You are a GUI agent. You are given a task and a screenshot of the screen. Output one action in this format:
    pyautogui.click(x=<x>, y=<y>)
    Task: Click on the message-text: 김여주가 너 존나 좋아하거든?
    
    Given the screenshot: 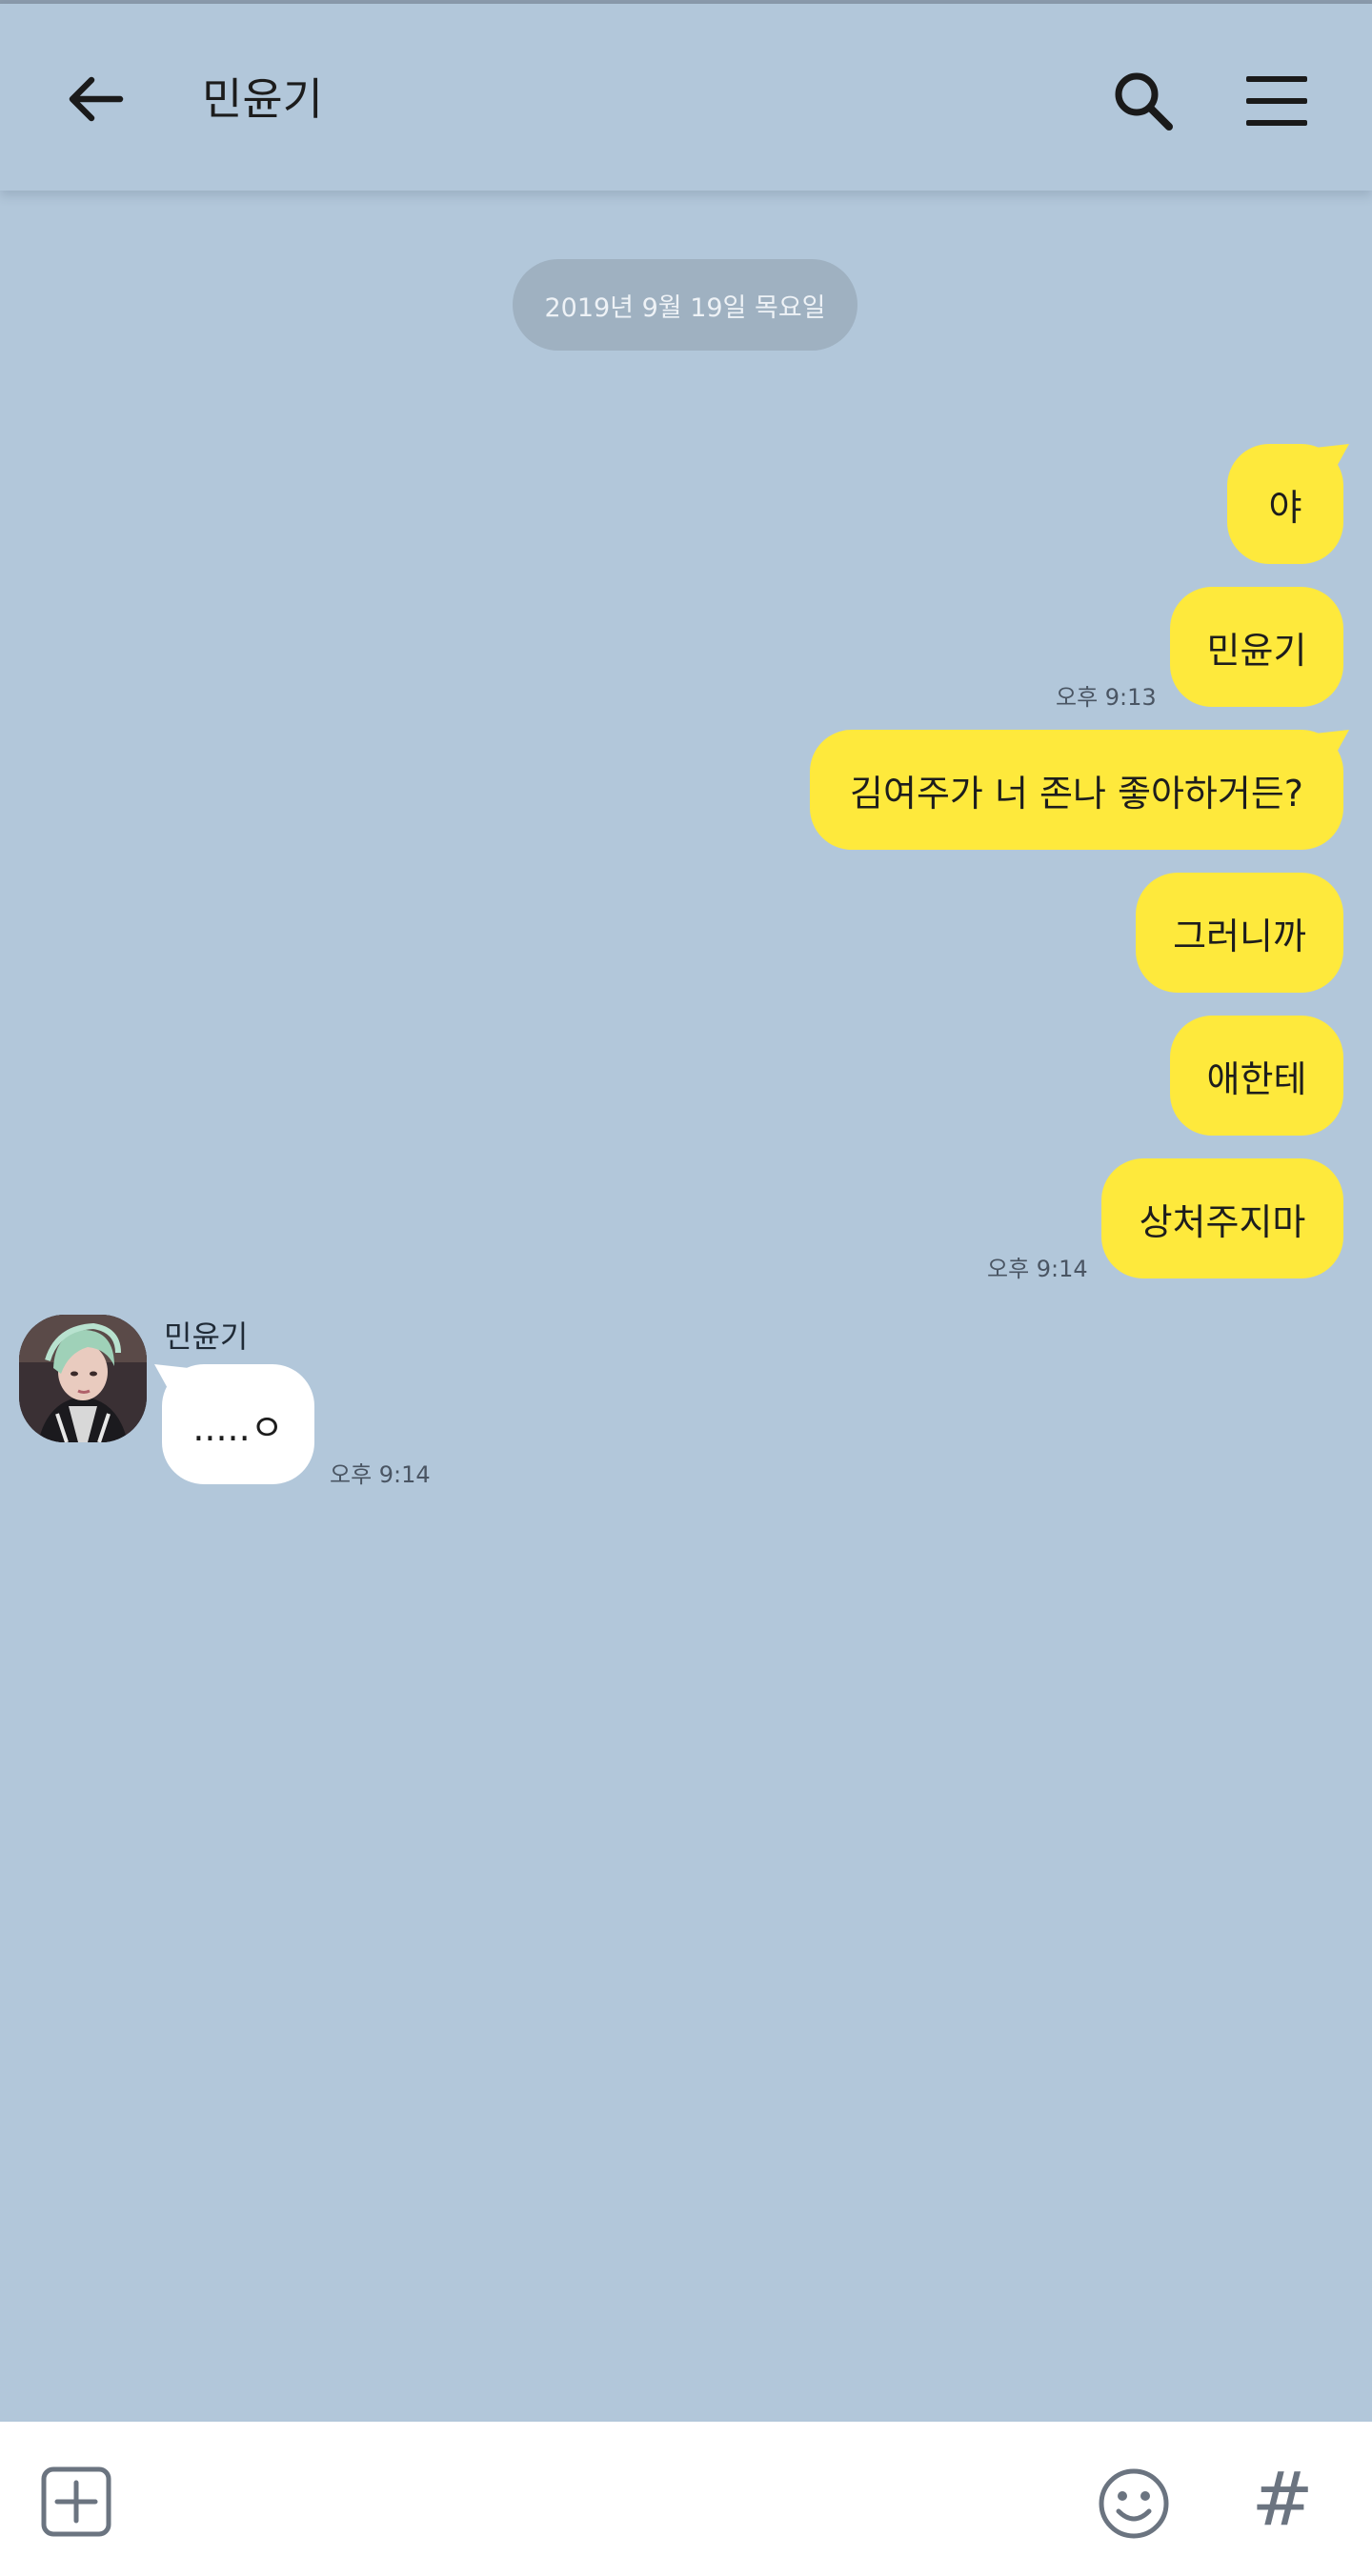 What is the action you would take?
    pyautogui.click(x=1076, y=794)
    